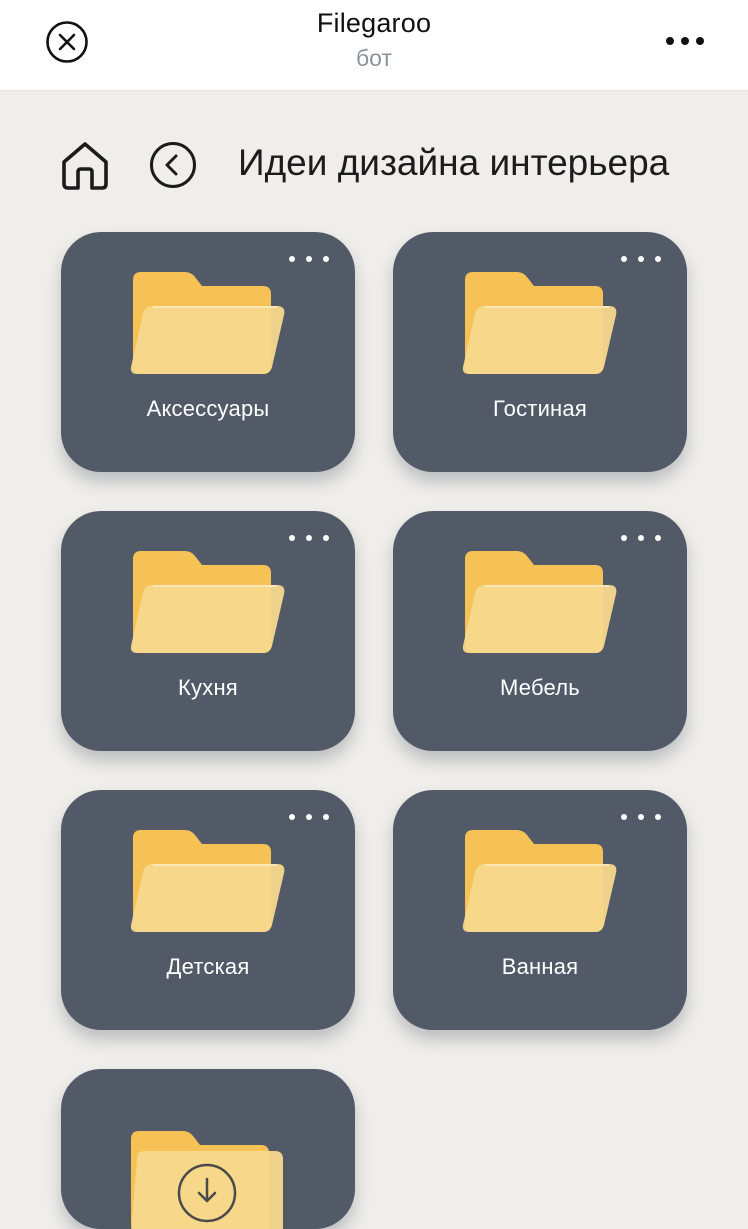 The image size is (748, 1229). I want to click on folder-card: Мебель, so click(540, 631).